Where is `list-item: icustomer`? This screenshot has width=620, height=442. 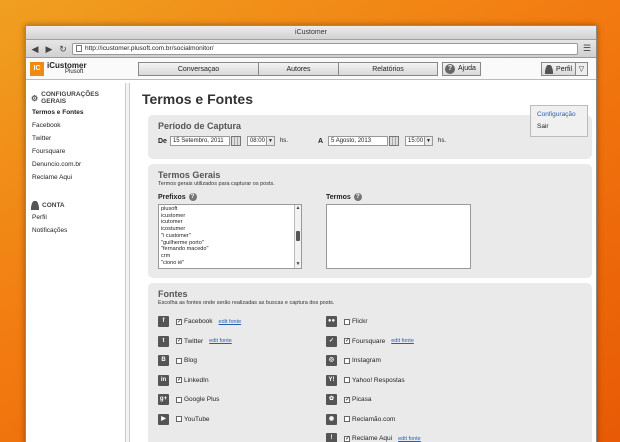
list-item: icustomer is located at coordinates (173, 215).